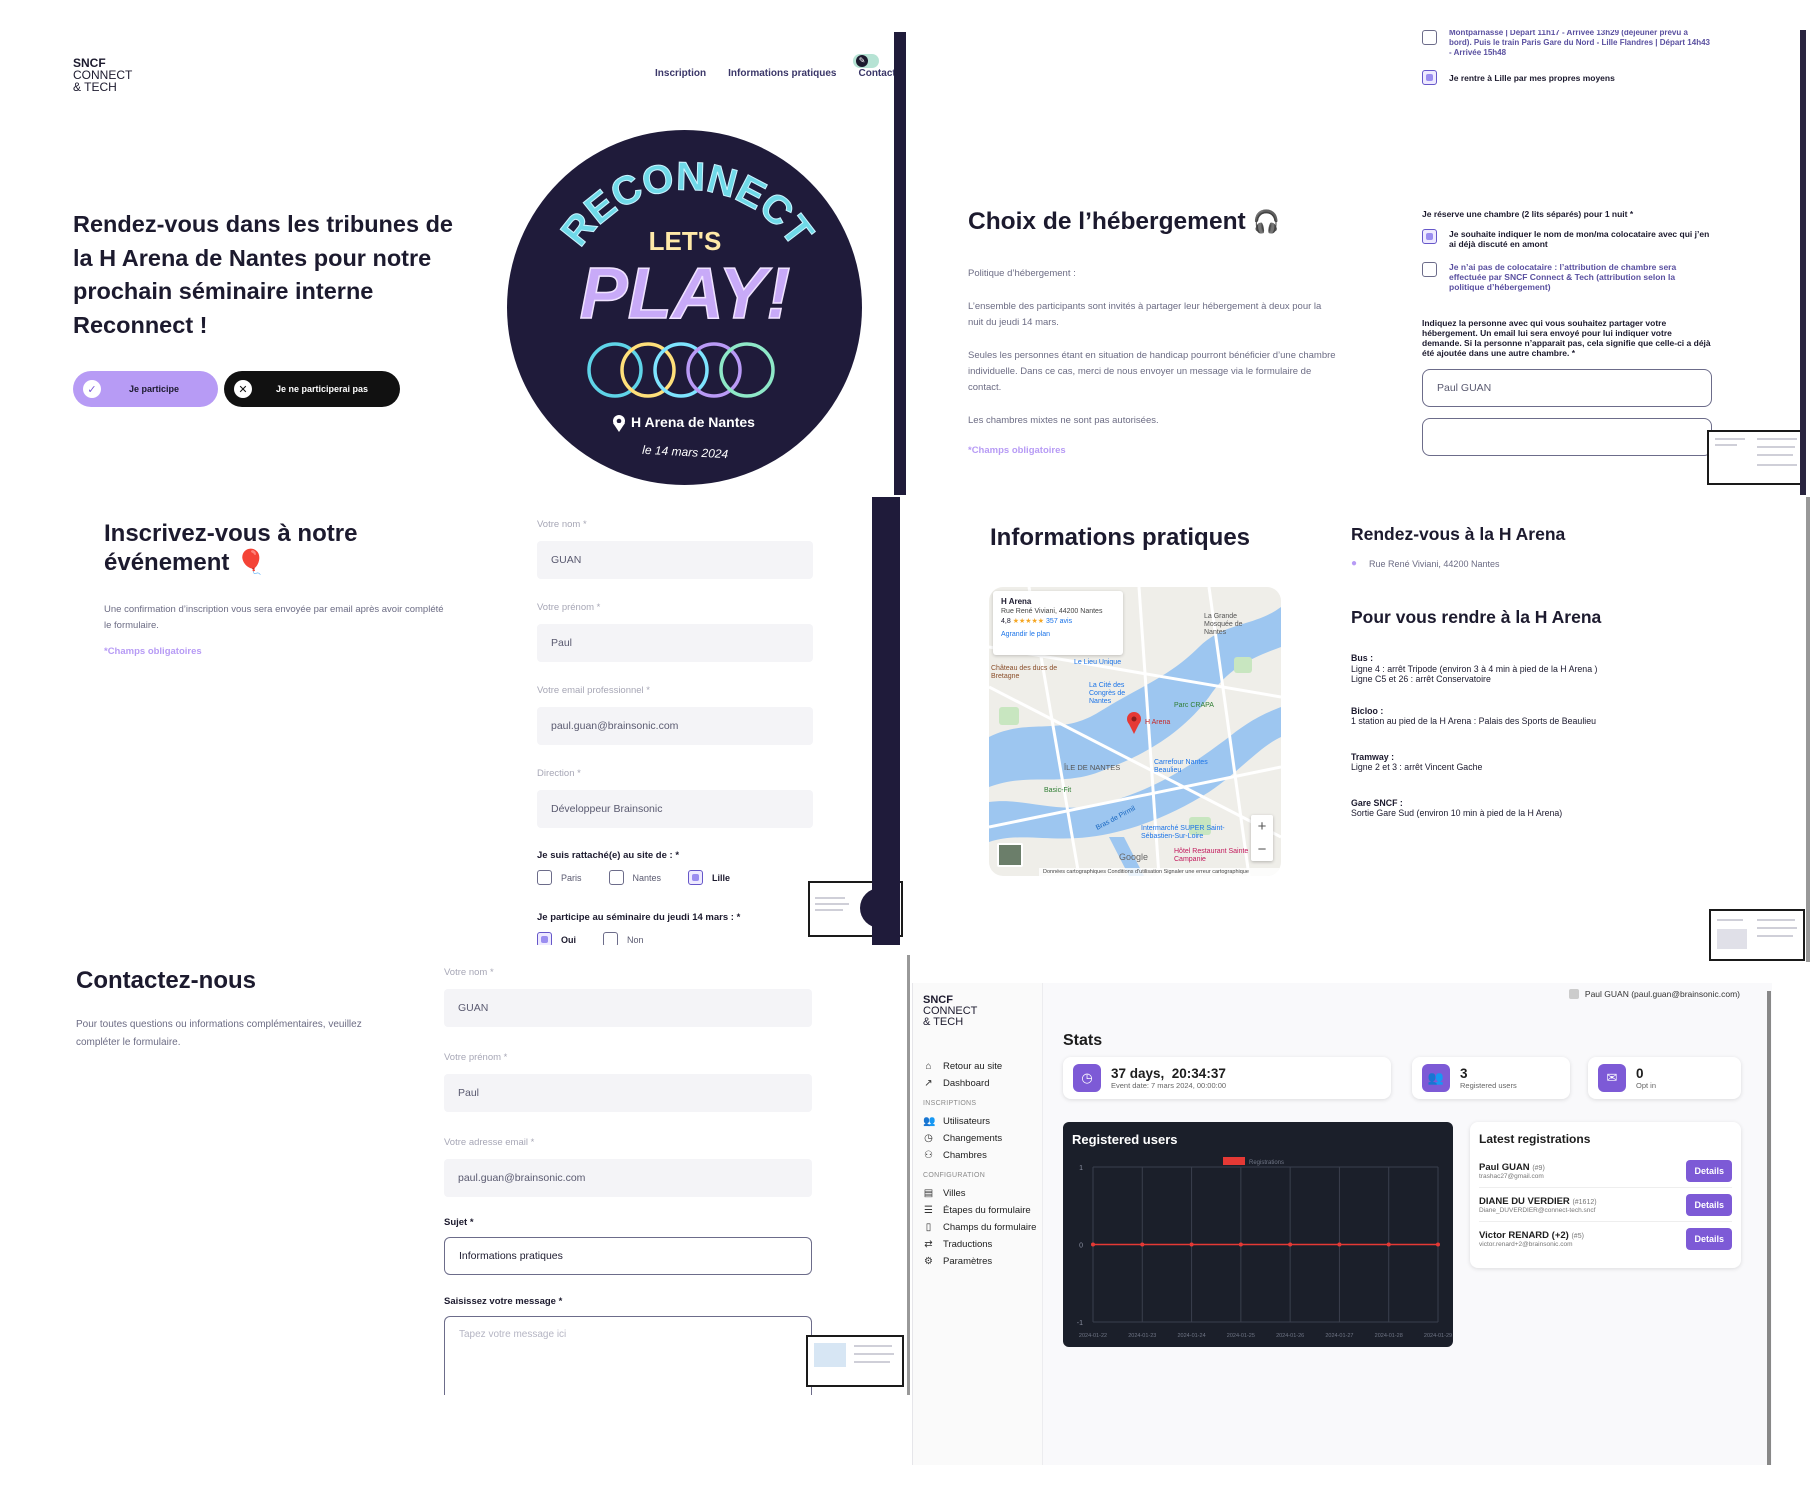 This screenshot has width=1812, height=1500. I want to click on nav-inscription: Inscription, so click(680, 73).